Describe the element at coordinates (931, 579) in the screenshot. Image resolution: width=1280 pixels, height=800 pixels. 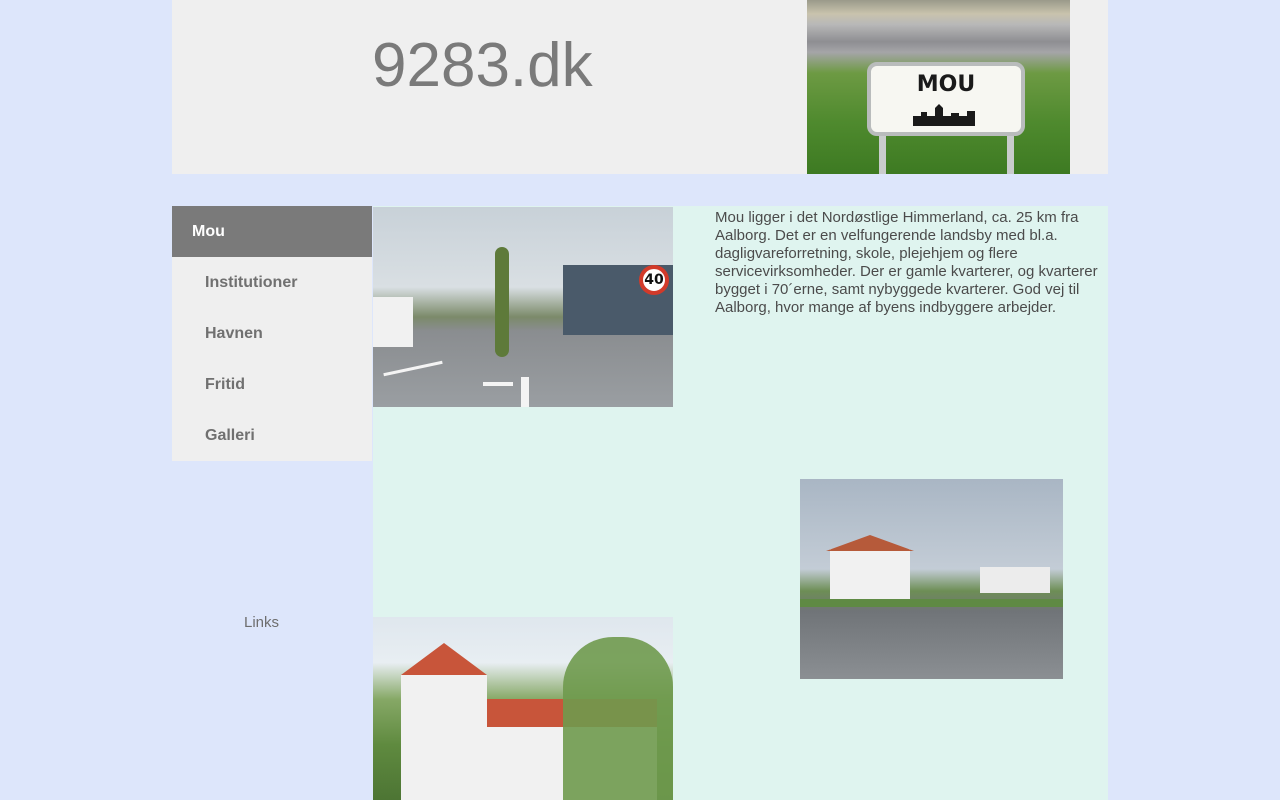
I see `photo-street-villa` at that location.